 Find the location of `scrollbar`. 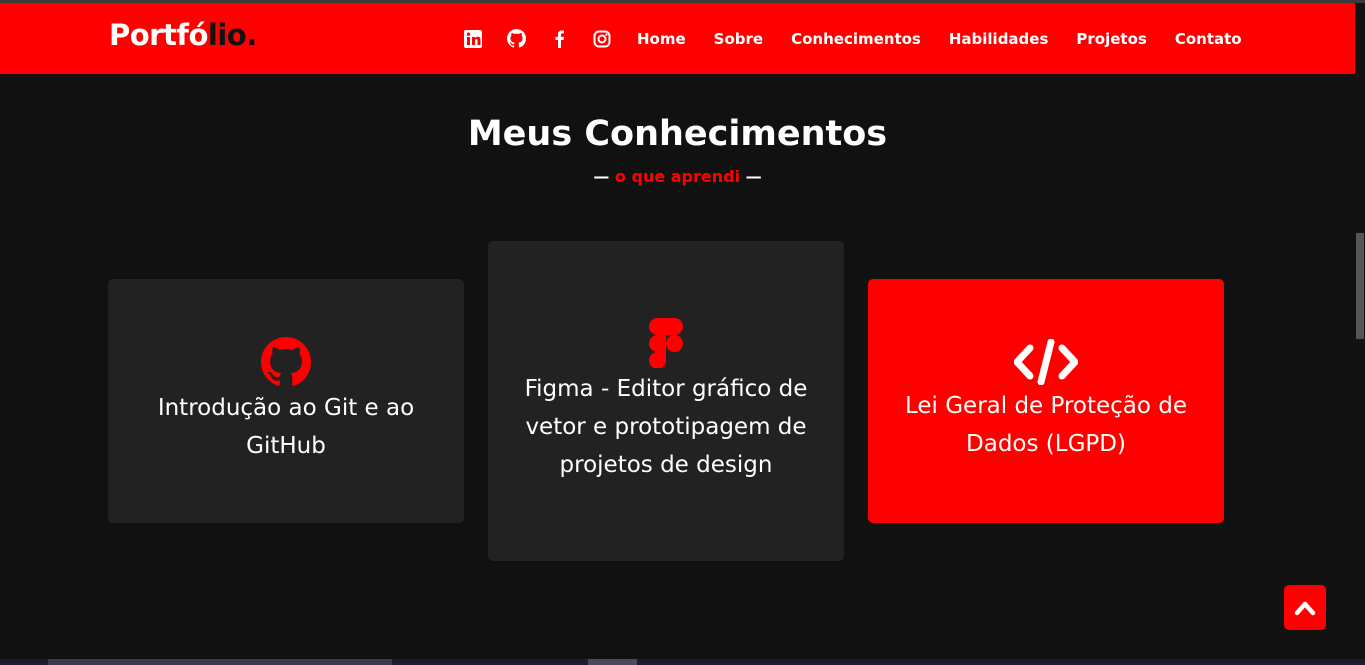

scrollbar is located at coordinates (1360, 369).